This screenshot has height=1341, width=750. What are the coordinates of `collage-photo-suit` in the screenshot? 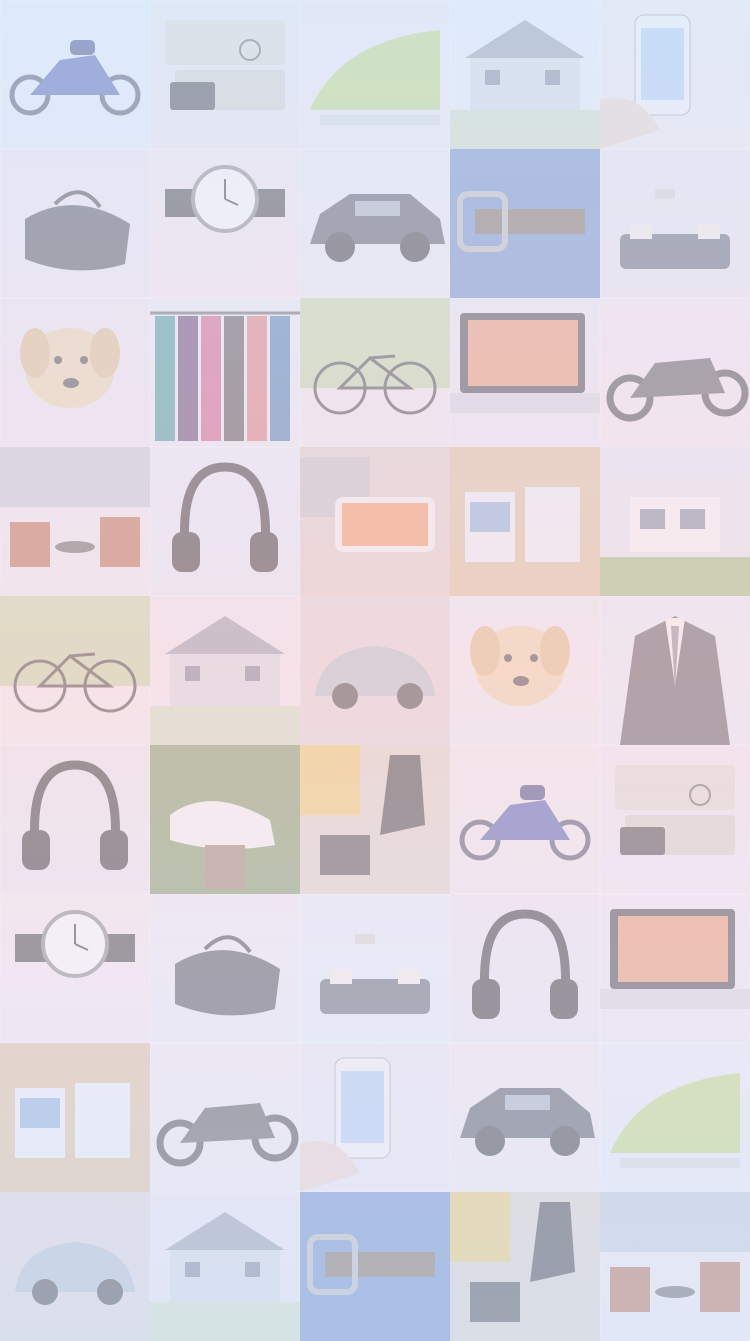 It's located at (675, 670).